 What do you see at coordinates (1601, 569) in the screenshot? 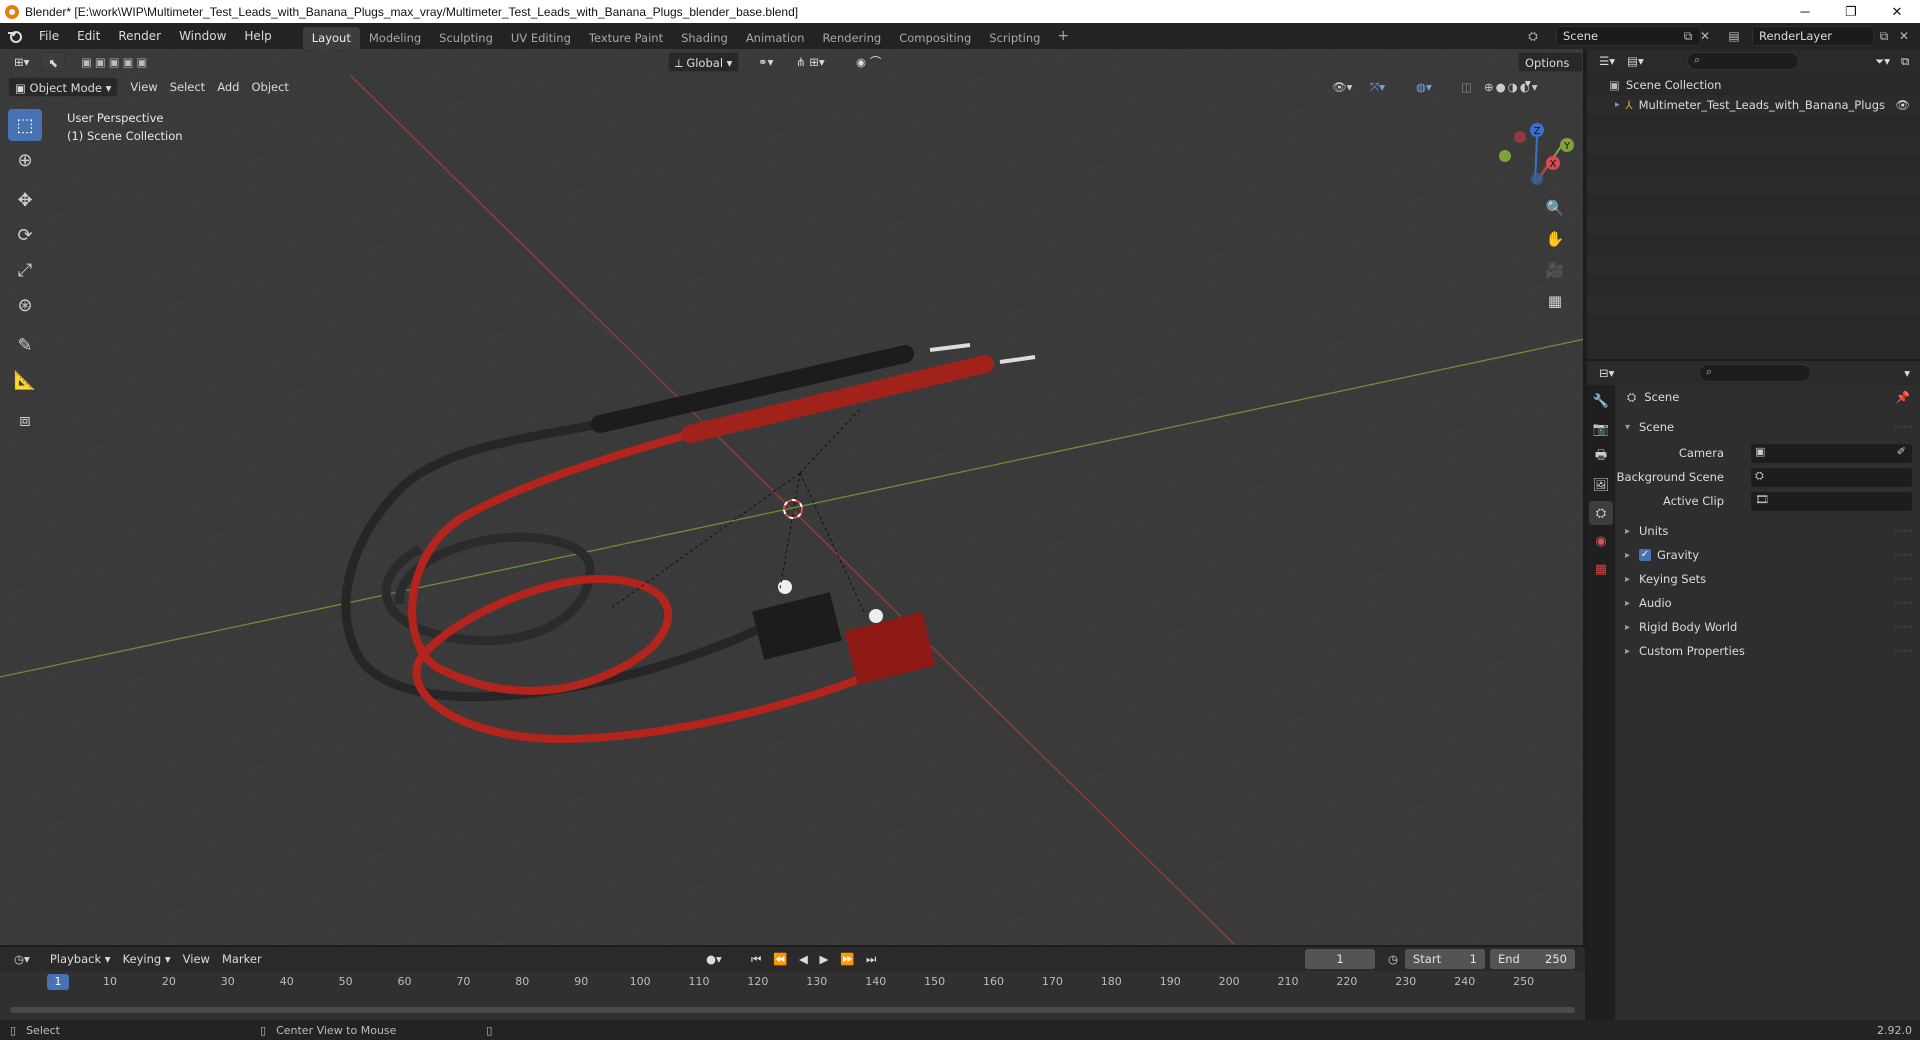
I see `texture-tab-icon: ▦` at bounding box center [1601, 569].